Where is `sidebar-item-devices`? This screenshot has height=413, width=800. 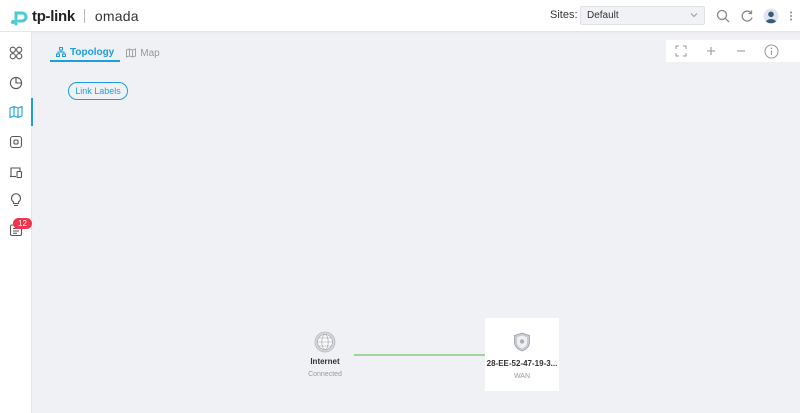 sidebar-item-devices is located at coordinates (16, 142).